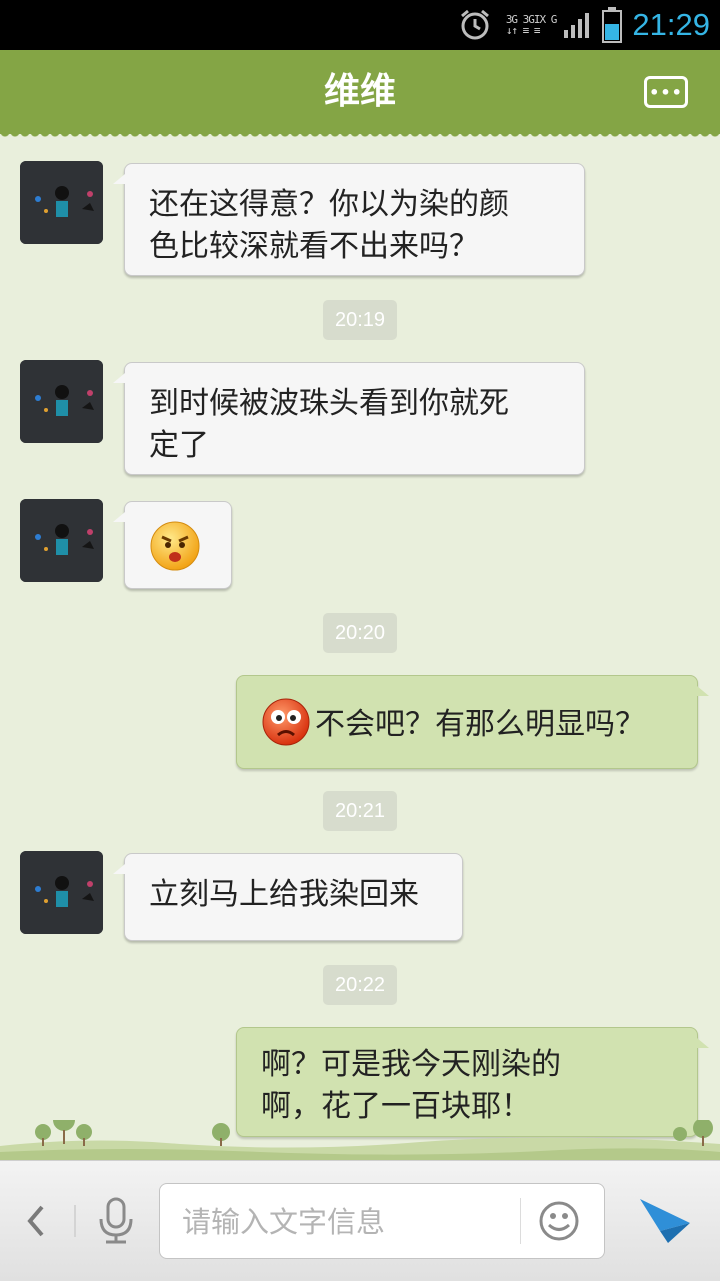 The image size is (720, 1281). What do you see at coordinates (577, 25) in the screenshot?
I see `signal-icon` at bounding box center [577, 25].